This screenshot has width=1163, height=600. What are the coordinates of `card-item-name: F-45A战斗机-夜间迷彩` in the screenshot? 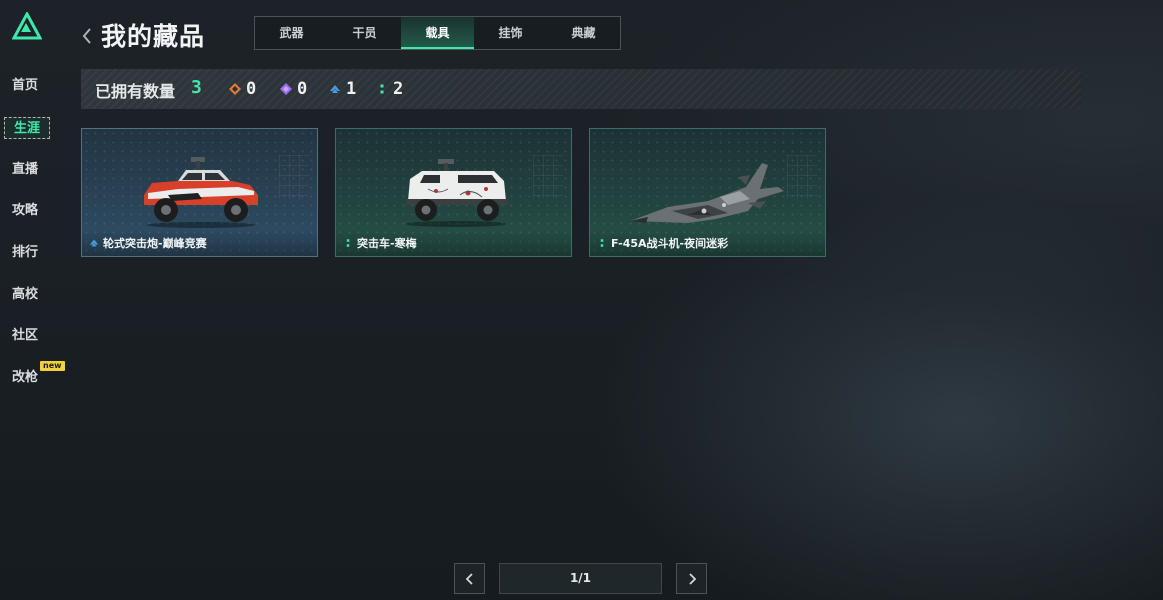 It's located at (670, 243).